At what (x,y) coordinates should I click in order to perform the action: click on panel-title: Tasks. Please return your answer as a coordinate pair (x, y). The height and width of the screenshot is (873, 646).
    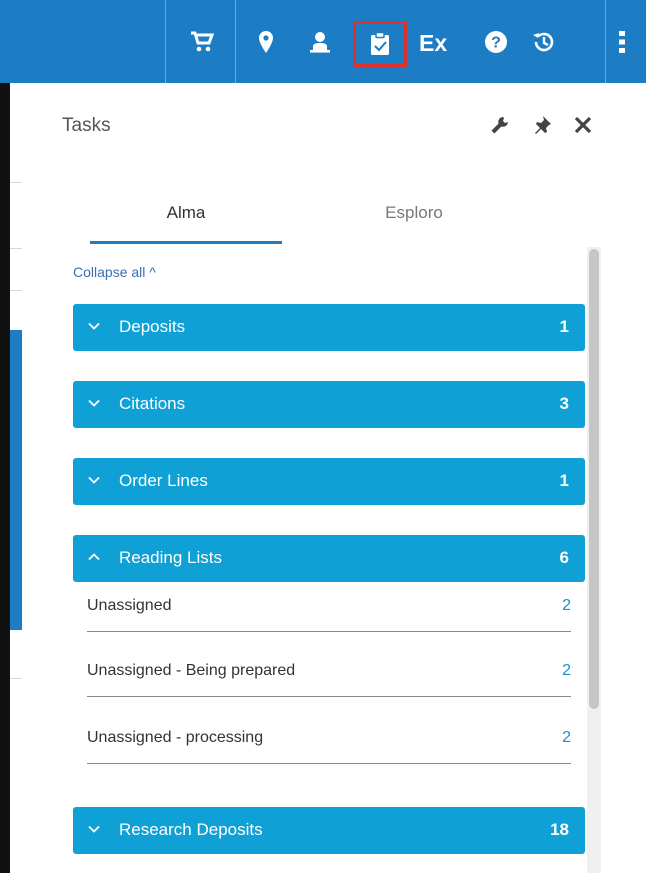
    Looking at the image, I should click on (86, 125).